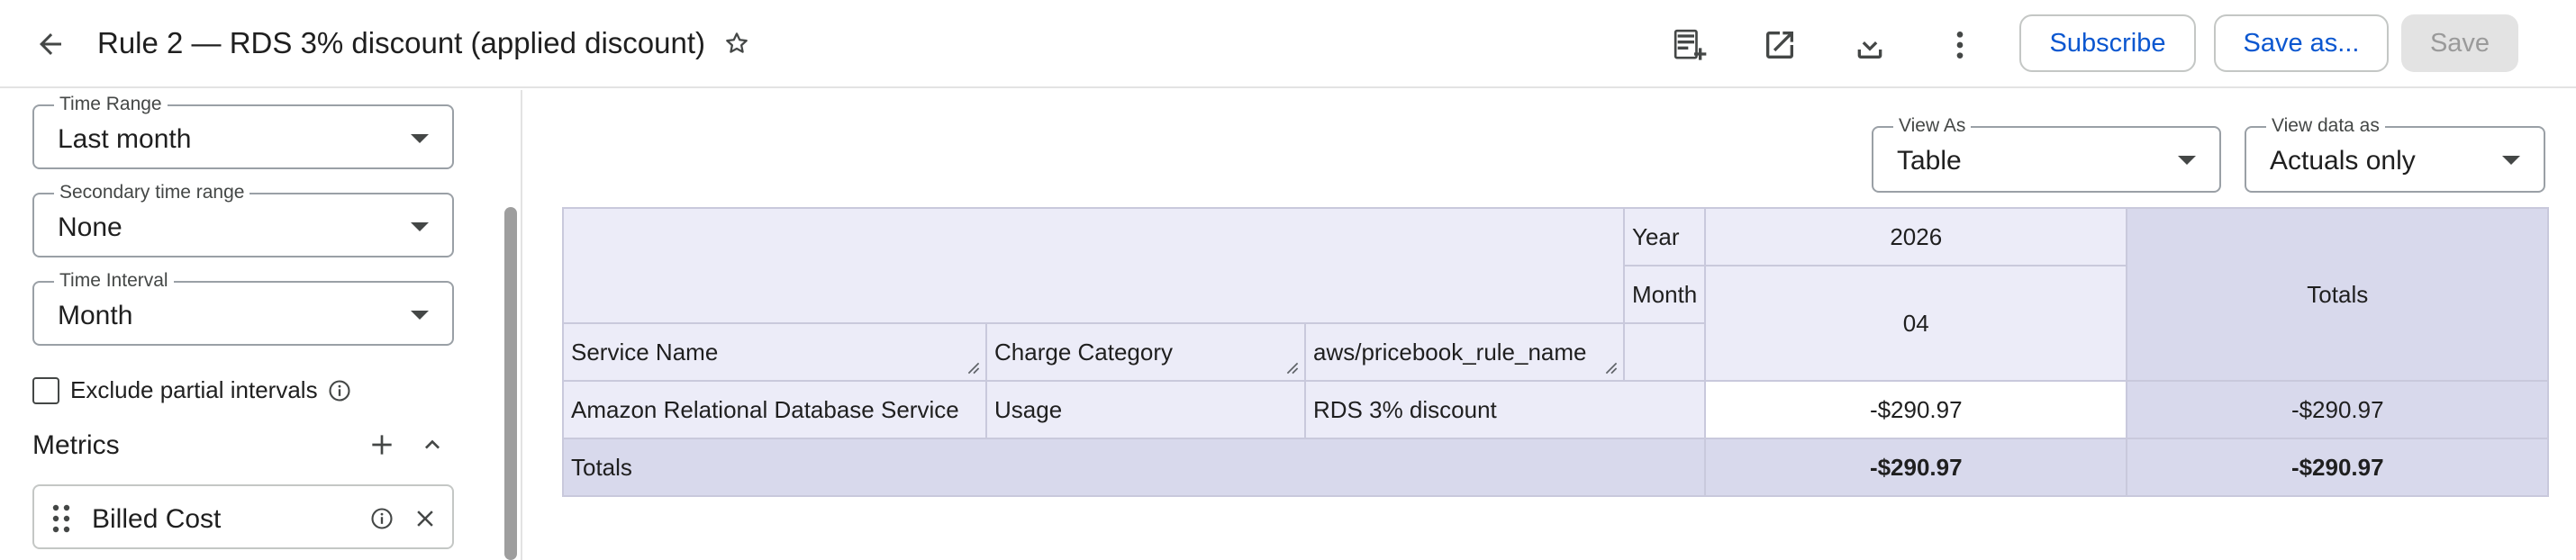 Image resolution: width=2576 pixels, height=560 pixels. What do you see at coordinates (1450, 352) in the screenshot?
I see `column-header-label: aws/pricebook_rule_name` at bounding box center [1450, 352].